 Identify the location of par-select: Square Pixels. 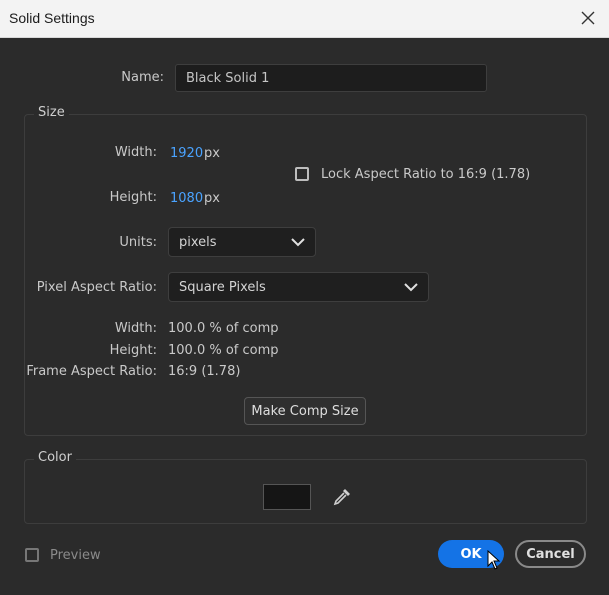
(298, 287).